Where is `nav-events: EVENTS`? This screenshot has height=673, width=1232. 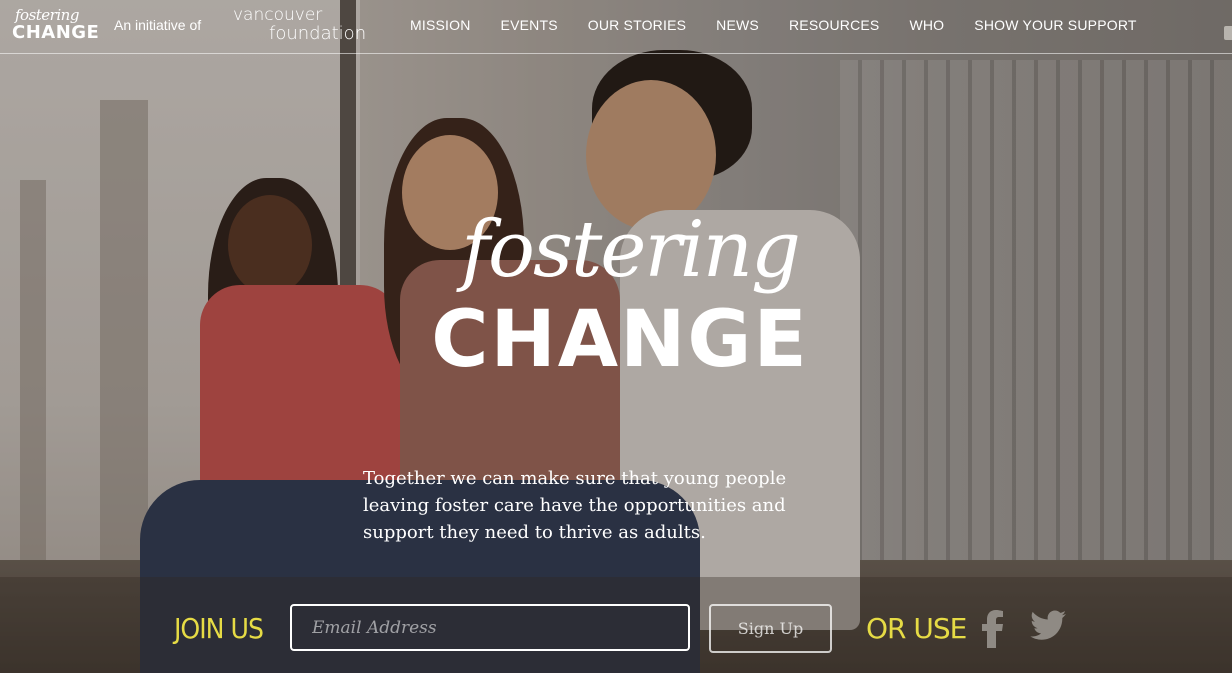
nav-events: EVENTS is located at coordinates (529, 25).